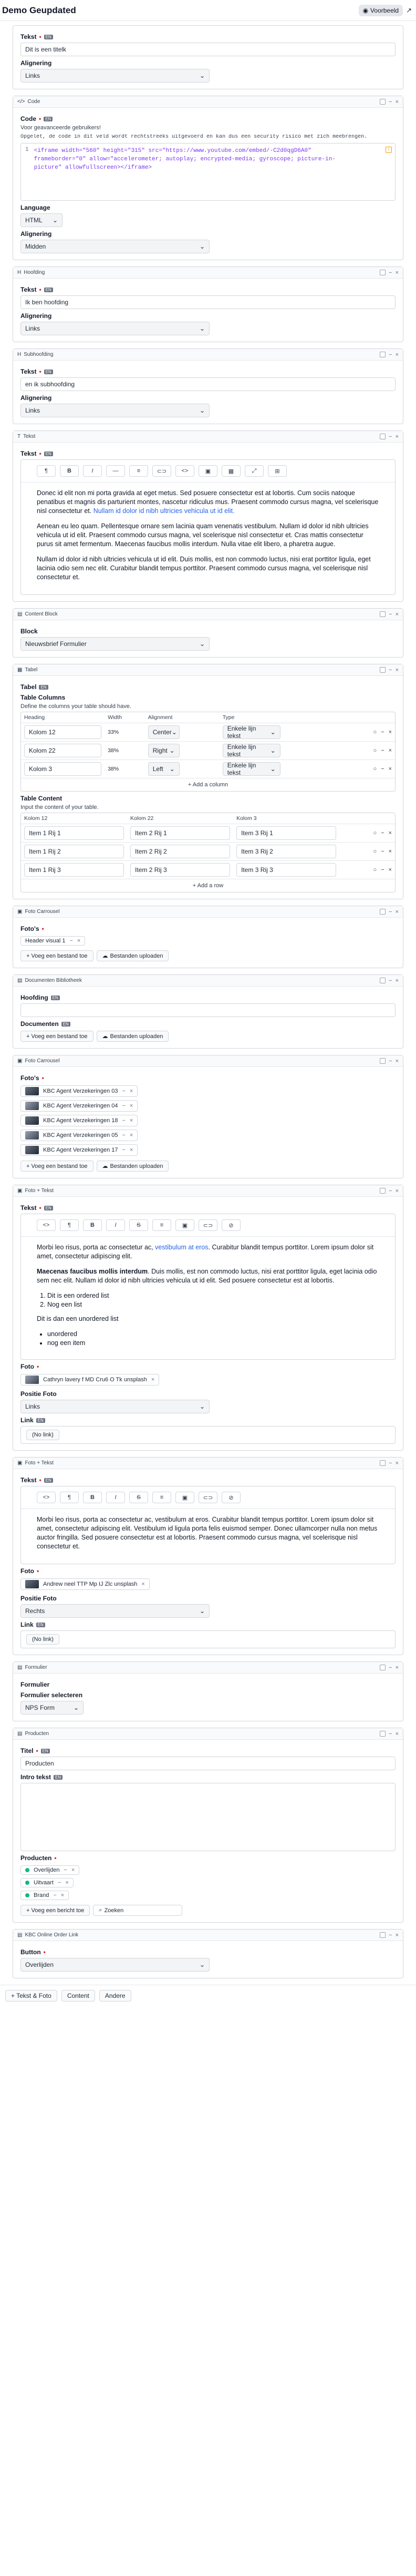  I want to click on align-select: Links ⌄, so click(115, 76).